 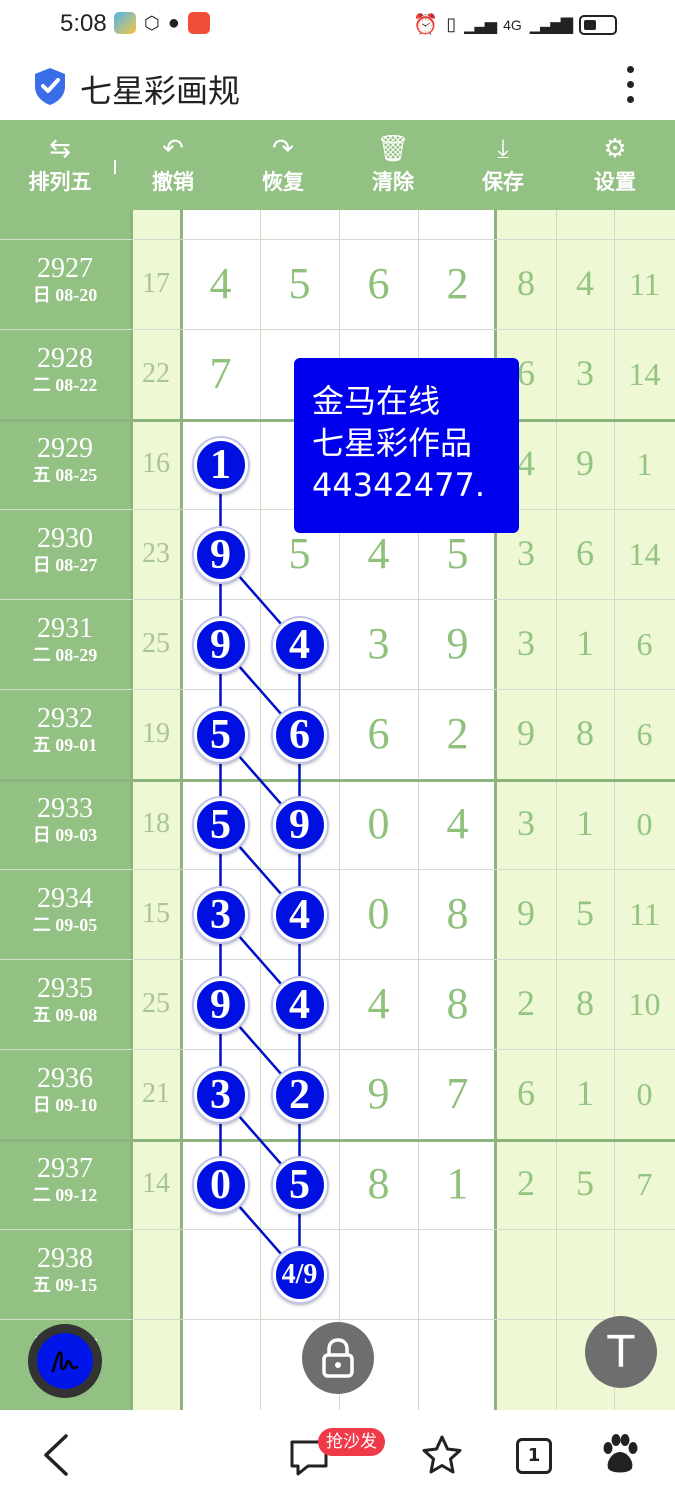 What do you see at coordinates (337, 25) in the screenshot?
I see `status-bar: 5:08 ⬡ ● ⏰ ▯ ▁▃▅ 4G ▁▃▅▇` at bounding box center [337, 25].